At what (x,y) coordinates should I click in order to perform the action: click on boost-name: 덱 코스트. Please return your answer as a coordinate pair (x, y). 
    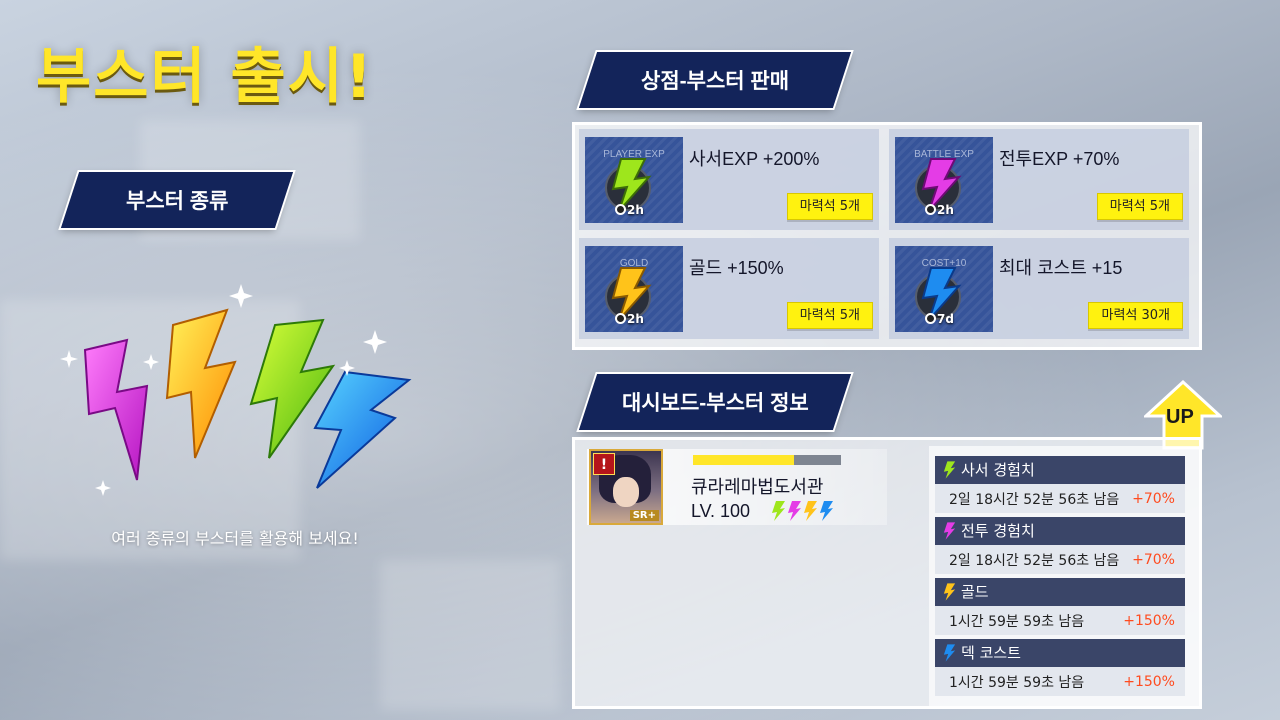
    Looking at the image, I should click on (991, 653).